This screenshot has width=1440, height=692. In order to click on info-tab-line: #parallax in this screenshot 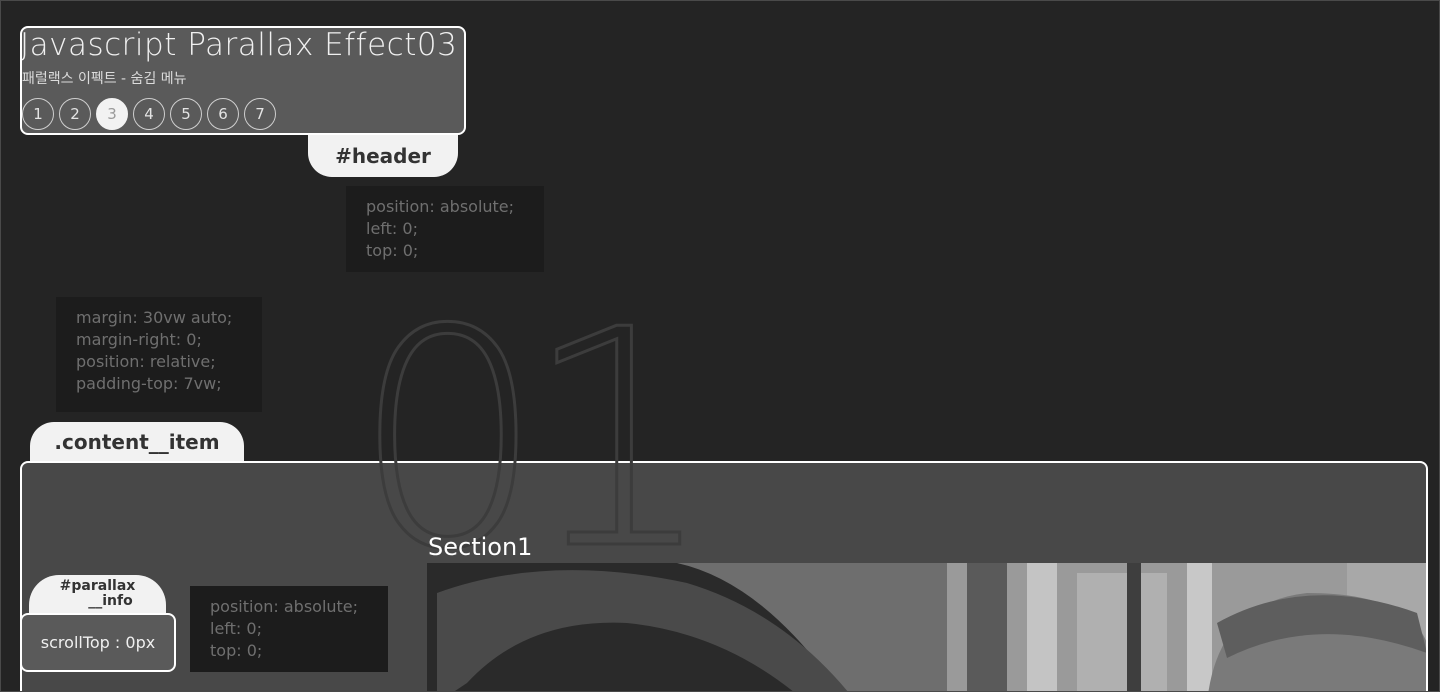, I will do `click(97, 586)`.